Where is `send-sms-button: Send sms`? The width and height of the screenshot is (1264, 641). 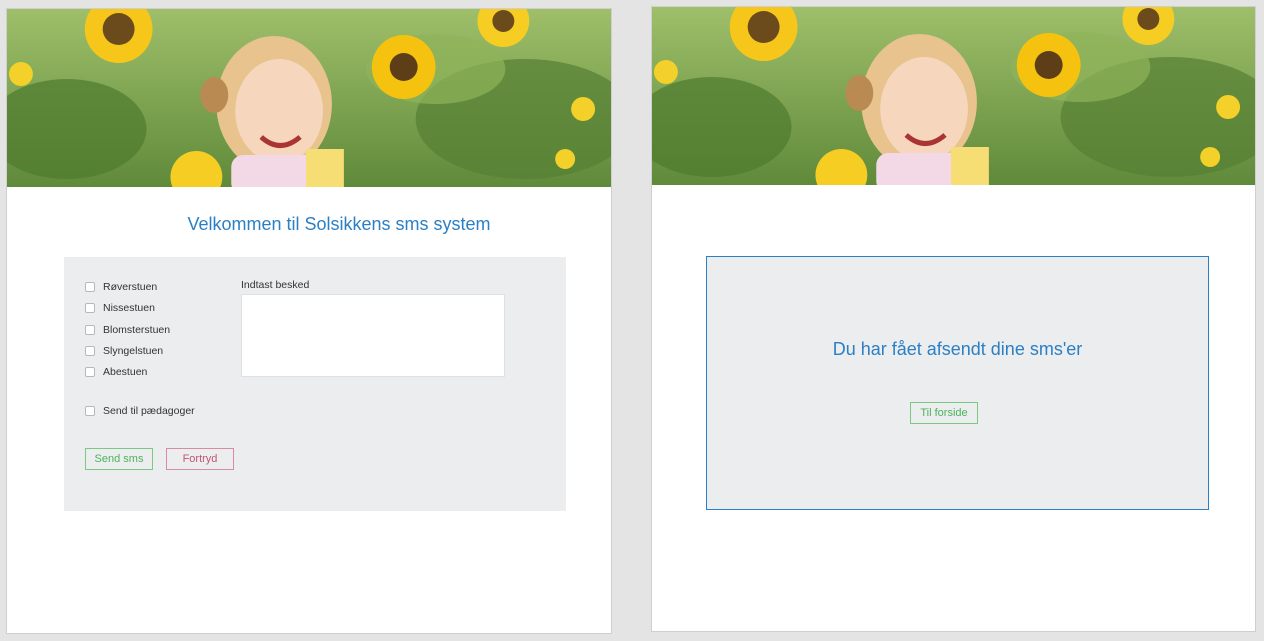 send-sms-button: Send sms is located at coordinates (119, 459).